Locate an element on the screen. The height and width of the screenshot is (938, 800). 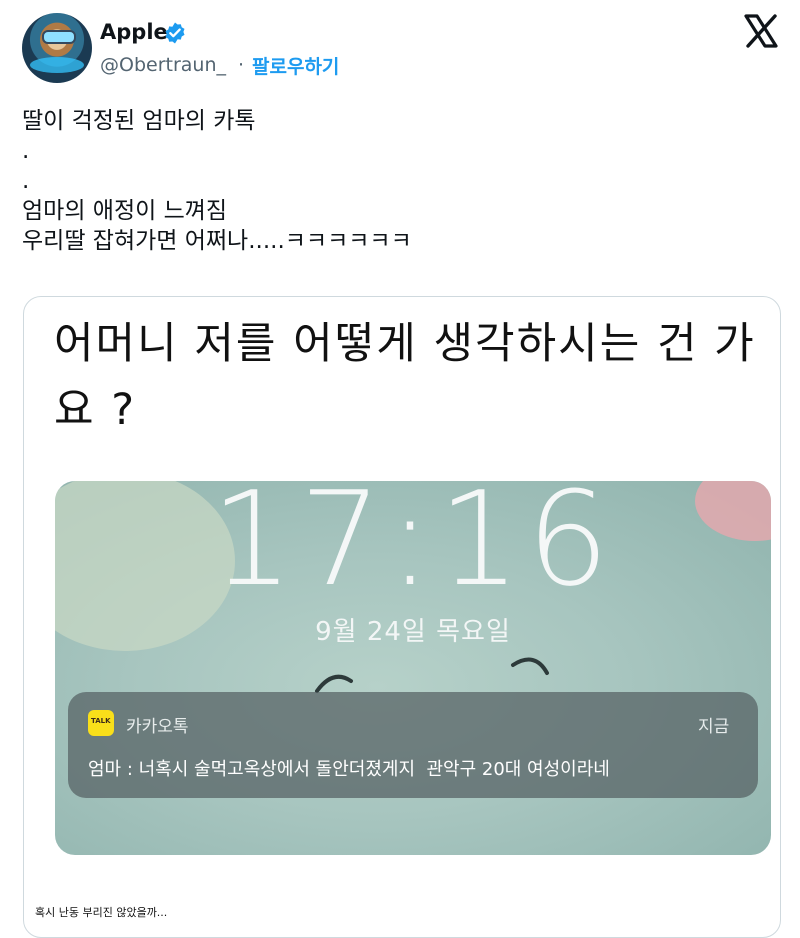
notification-time: 지금 is located at coordinates (714, 727).